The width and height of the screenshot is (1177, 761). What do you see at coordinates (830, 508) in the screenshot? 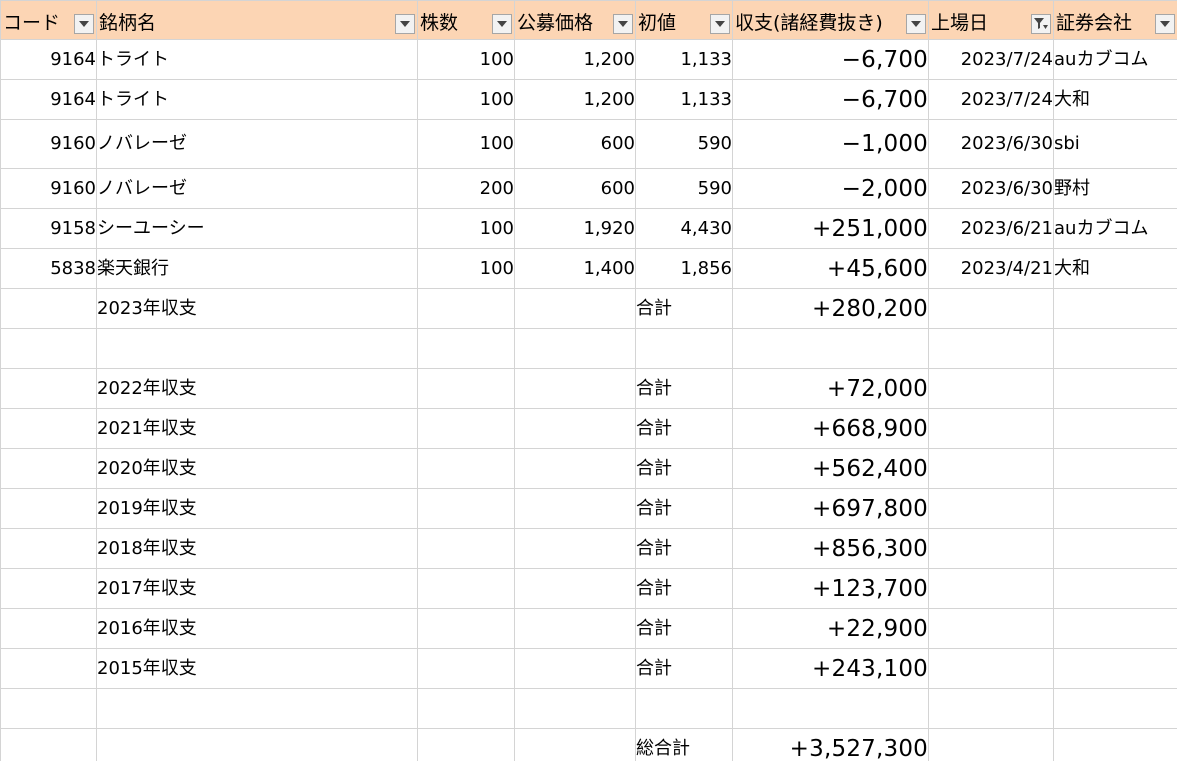
I see `summary-value: +697,800` at bounding box center [830, 508].